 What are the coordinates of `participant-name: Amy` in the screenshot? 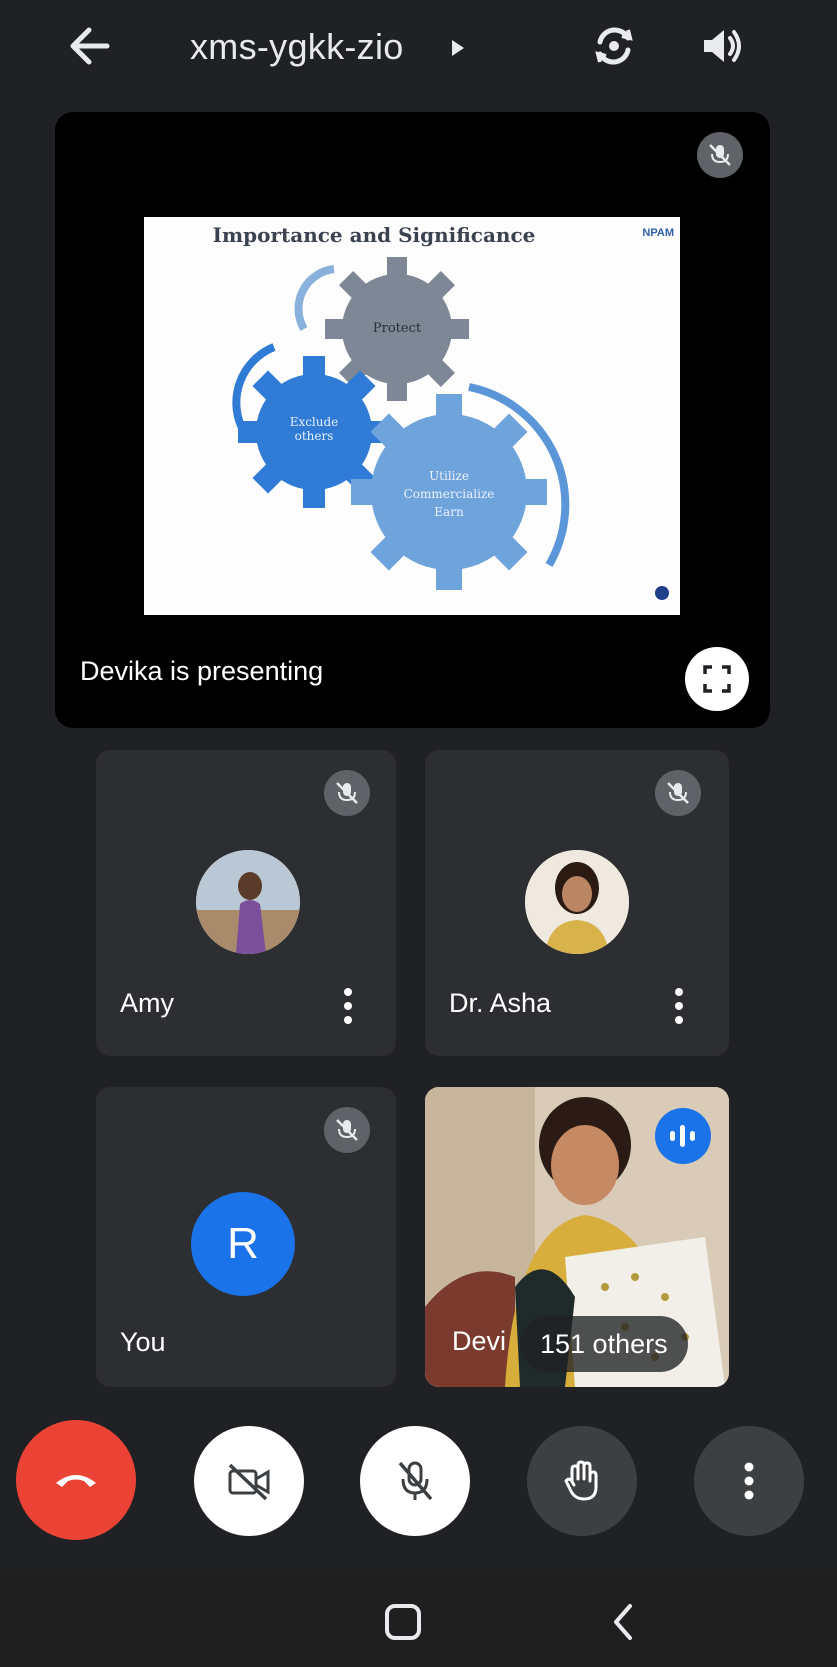 It's located at (147, 1003).